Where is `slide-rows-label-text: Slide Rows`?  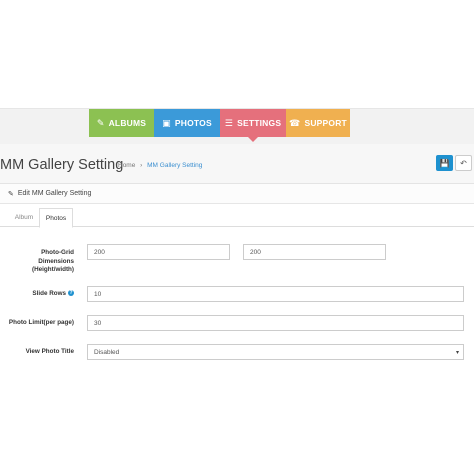 slide-rows-label-text: Slide Rows is located at coordinates (49, 293).